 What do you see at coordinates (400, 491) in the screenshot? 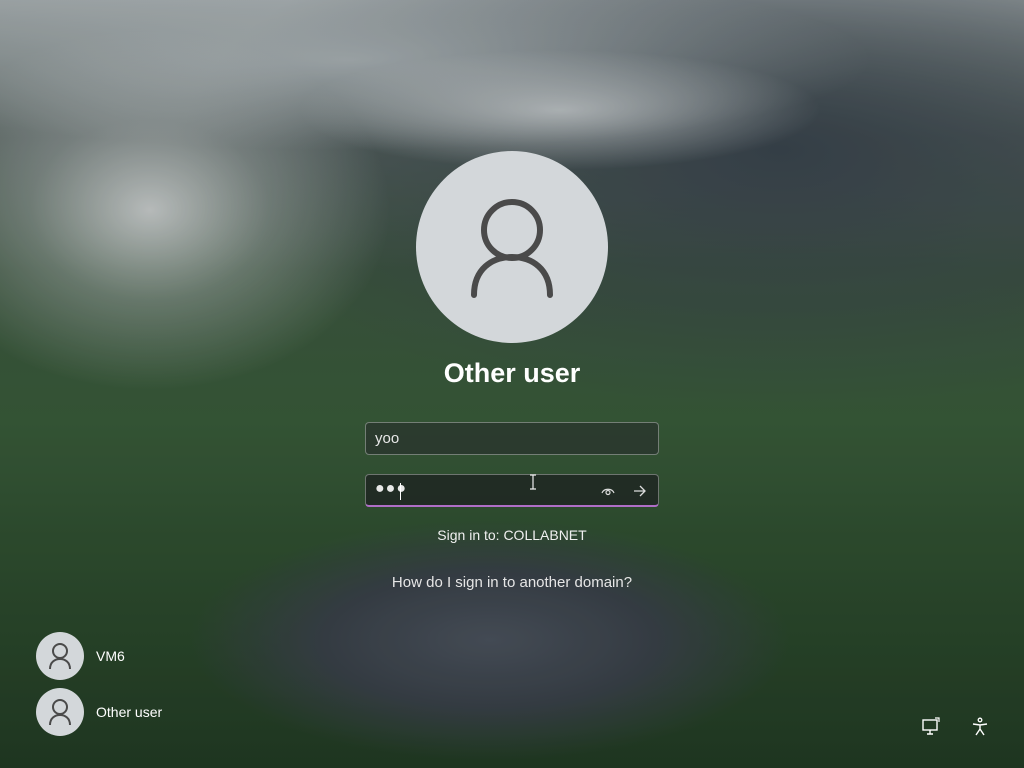
I see `text-caret` at bounding box center [400, 491].